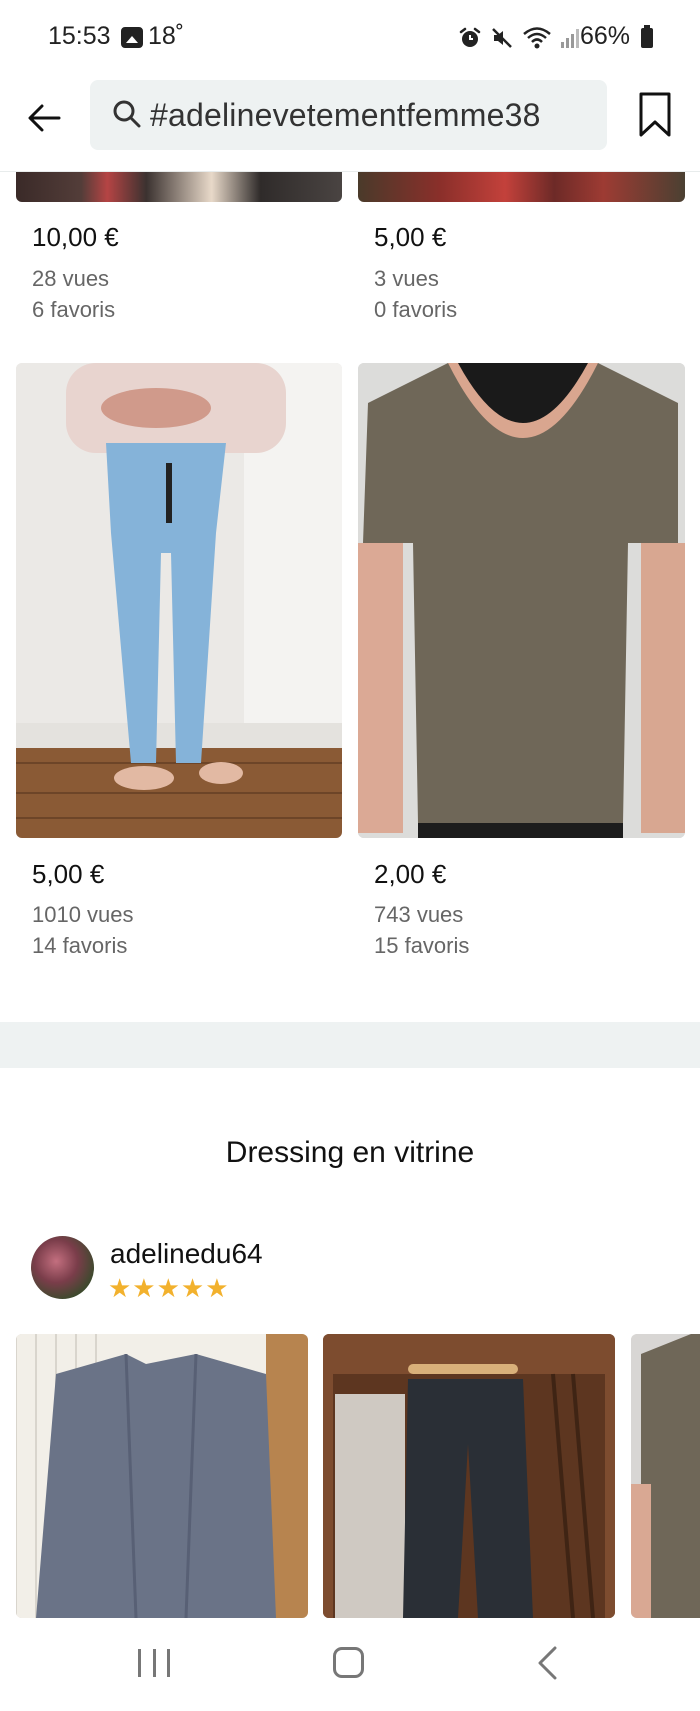  Describe the element at coordinates (350, 1152) in the screenshot. I see `section-title: Dressing en vitrine` at that location.